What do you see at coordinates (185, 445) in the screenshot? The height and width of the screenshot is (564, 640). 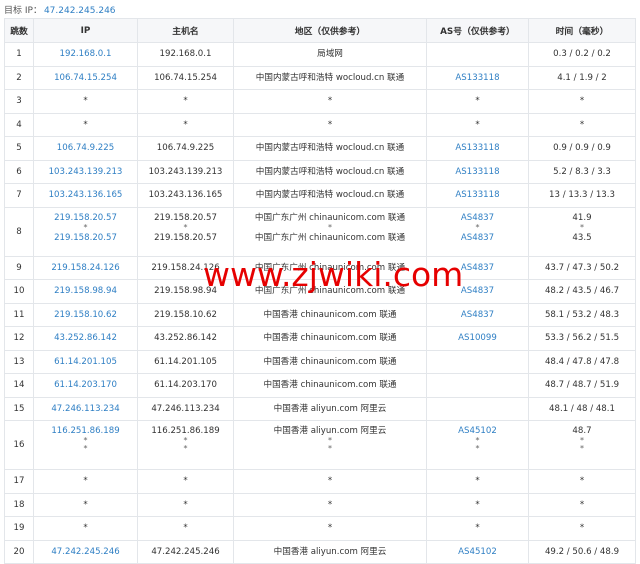 I see `hostname-cell: 116.251.86.189 * *` at bounding box center [185, 445].